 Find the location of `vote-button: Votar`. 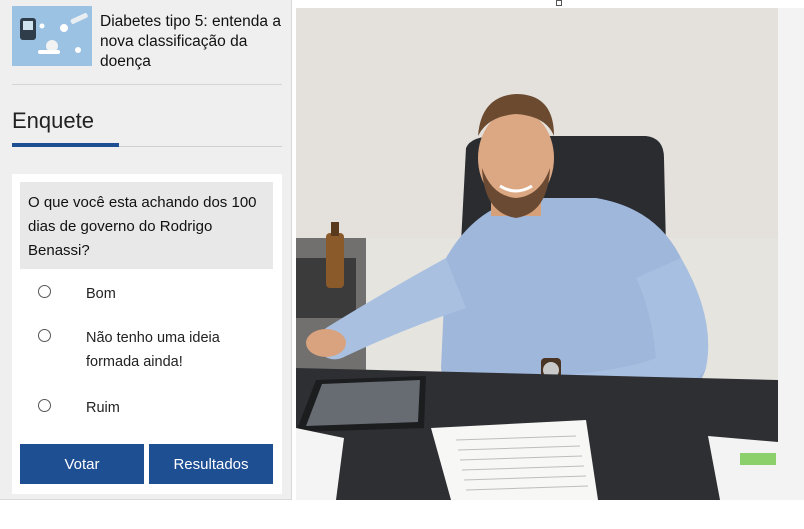

vote-button: Votar is located at coordinates (82, 464).